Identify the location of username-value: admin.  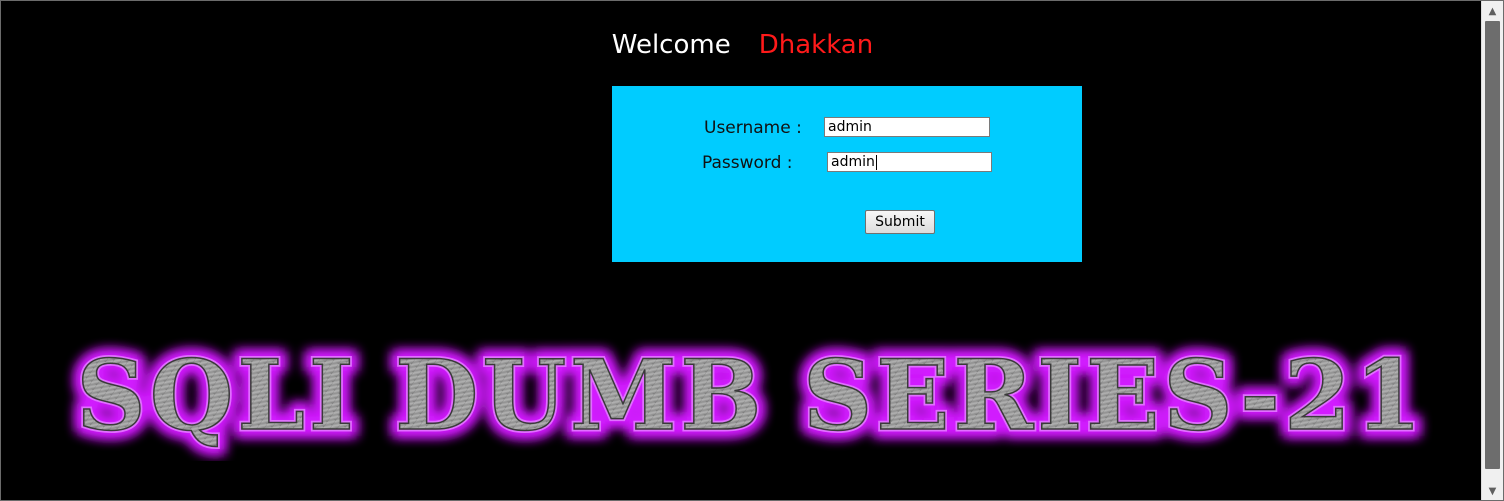
(850, 127).